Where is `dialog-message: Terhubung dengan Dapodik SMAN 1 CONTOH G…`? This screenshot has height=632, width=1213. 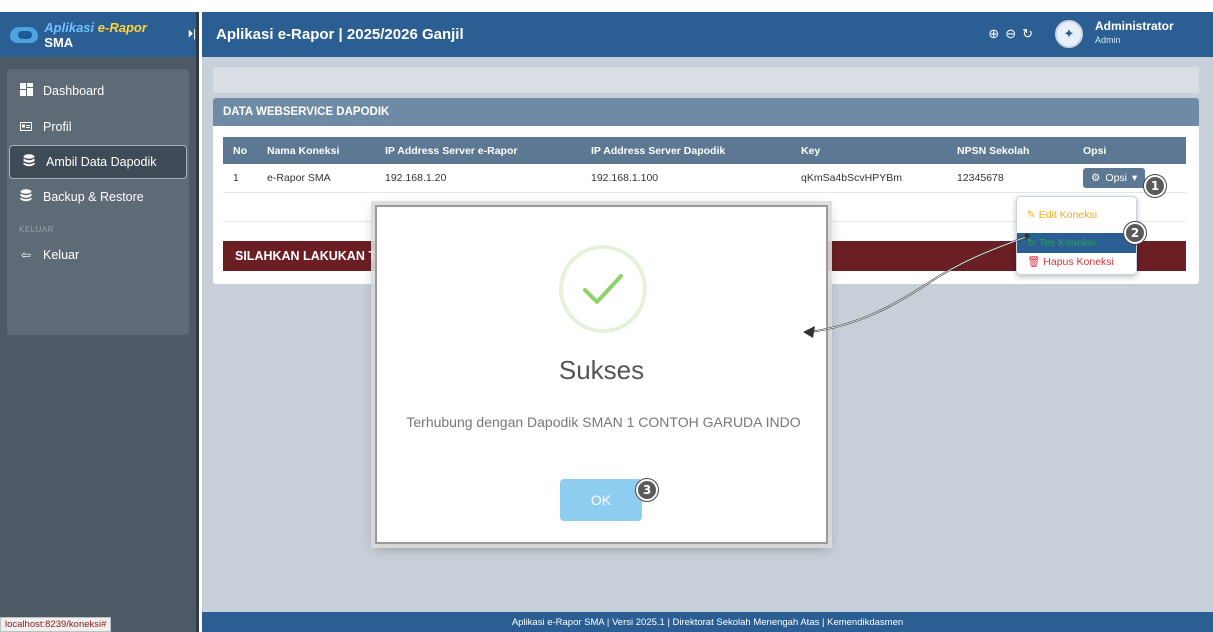 dialog-message: Terhubung dengan Dapodik SMAN 1 CONTOH G… is located at coordinates (603, 422).